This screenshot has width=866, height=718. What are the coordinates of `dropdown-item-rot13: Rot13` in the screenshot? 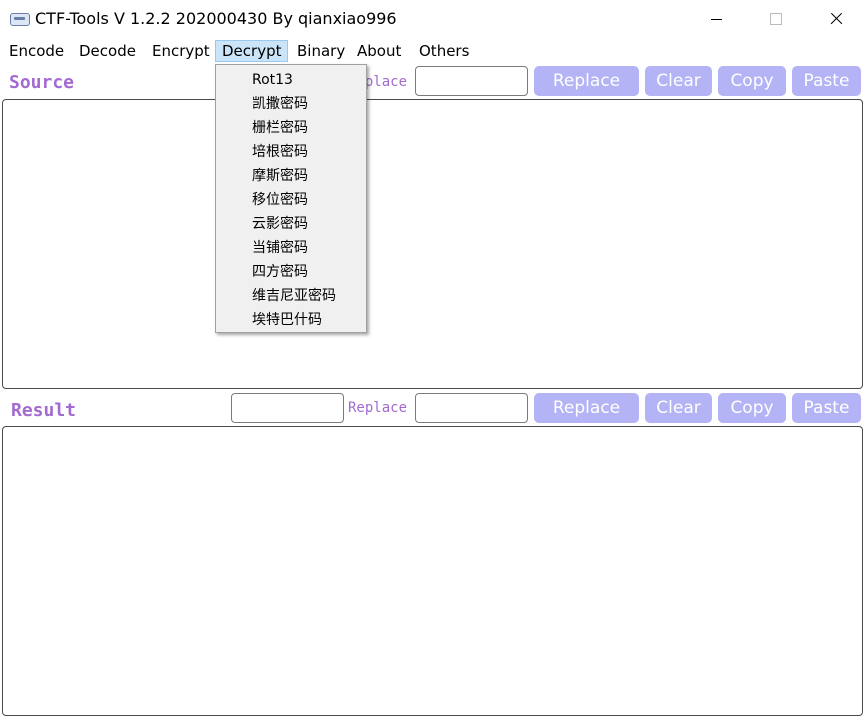 It's located at (272, 80).